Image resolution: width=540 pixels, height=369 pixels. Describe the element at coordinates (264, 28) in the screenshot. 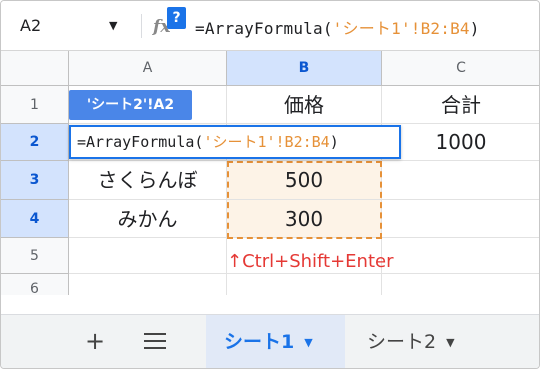

I see `formula-prefix: =ArrayFormula(` at that location.